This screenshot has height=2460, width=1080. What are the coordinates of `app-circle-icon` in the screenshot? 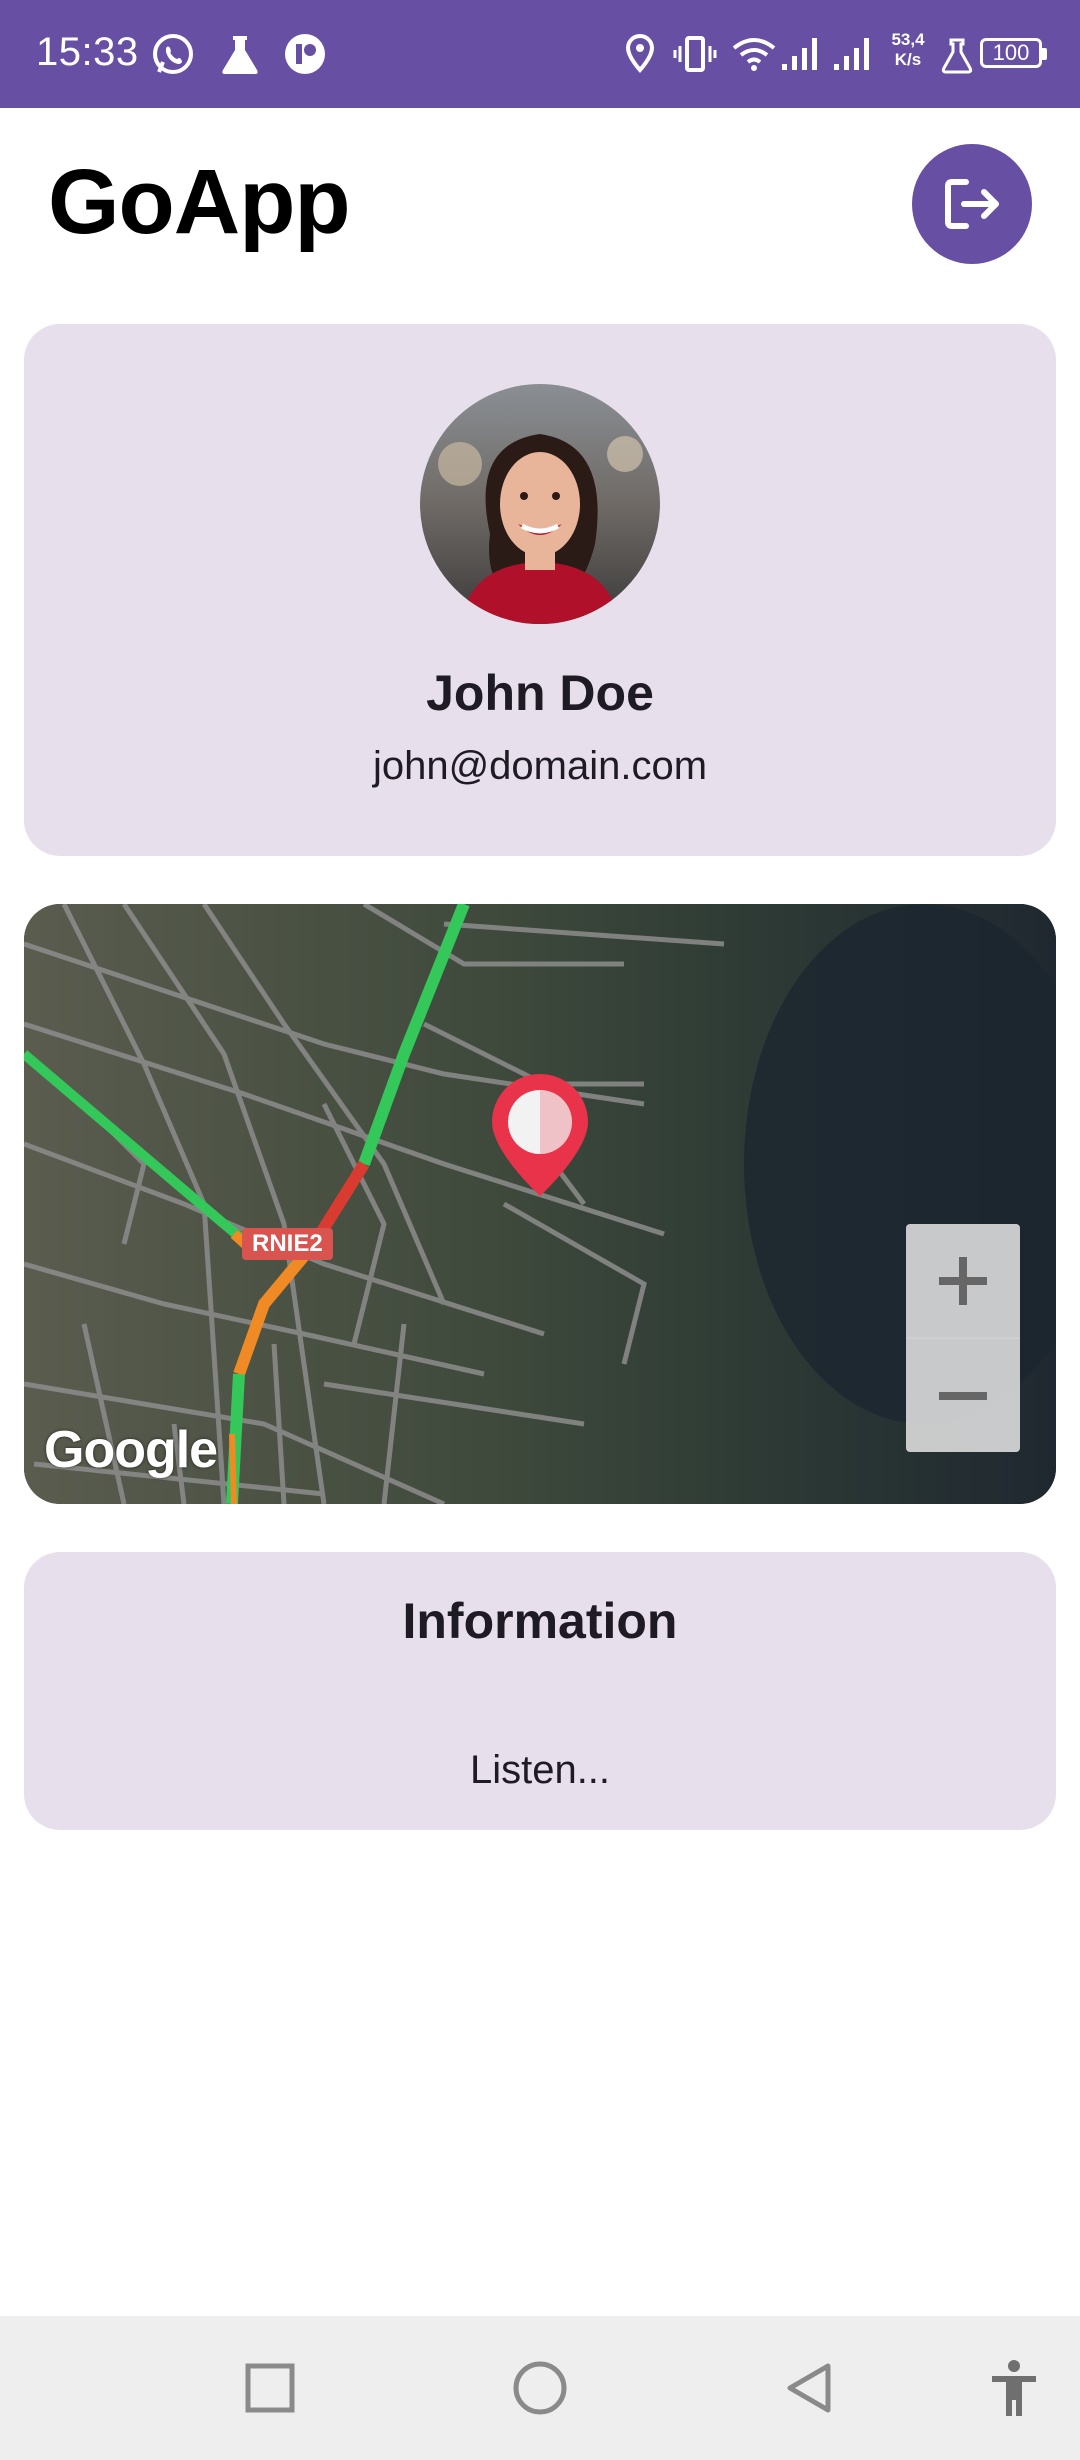 It's located at (305, 54).